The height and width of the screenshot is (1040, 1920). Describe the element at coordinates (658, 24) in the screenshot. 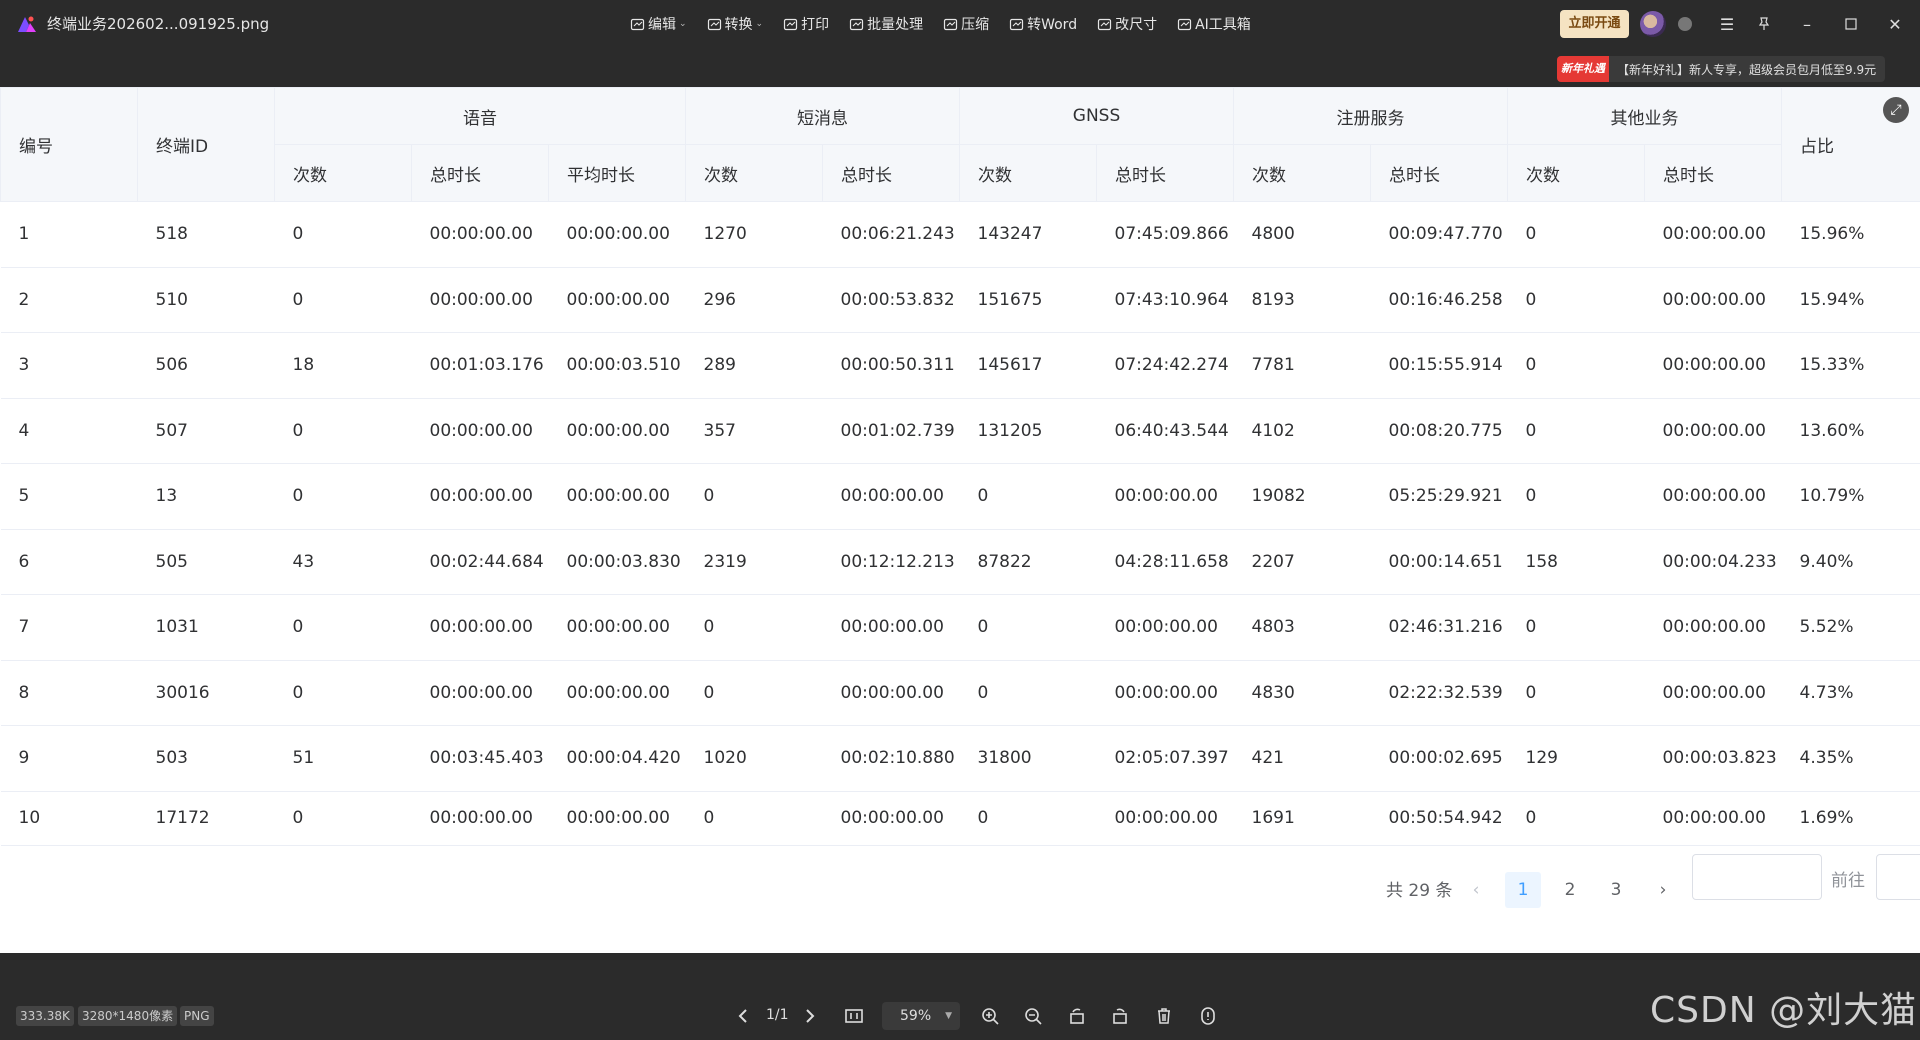

I see `tool-edit-button: 编辑 ⌄` at that location.